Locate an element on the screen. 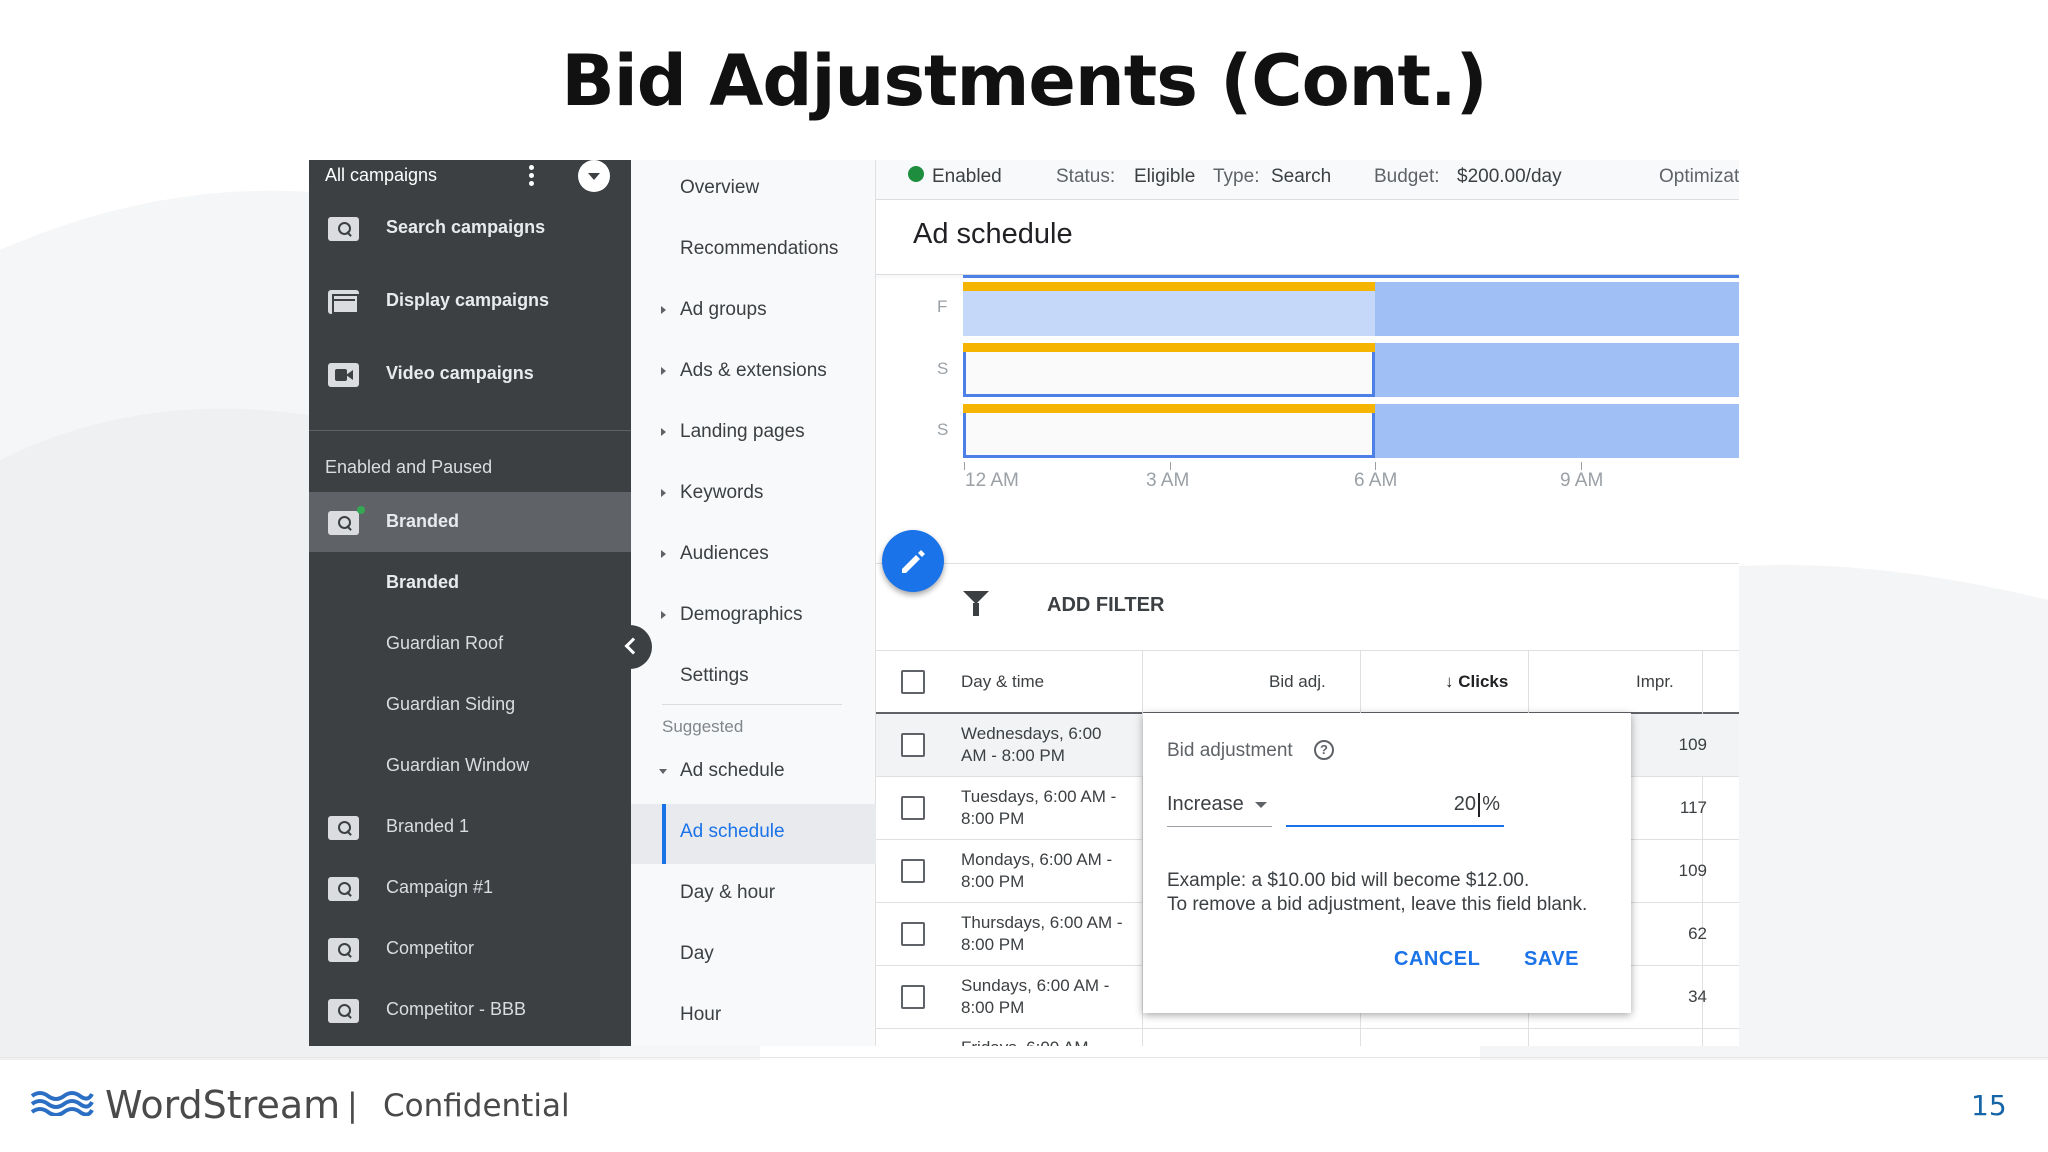 The width and height of the screenshot is (2048, 1152). status-enabled: Enabled is located at coordinates (967, 177).